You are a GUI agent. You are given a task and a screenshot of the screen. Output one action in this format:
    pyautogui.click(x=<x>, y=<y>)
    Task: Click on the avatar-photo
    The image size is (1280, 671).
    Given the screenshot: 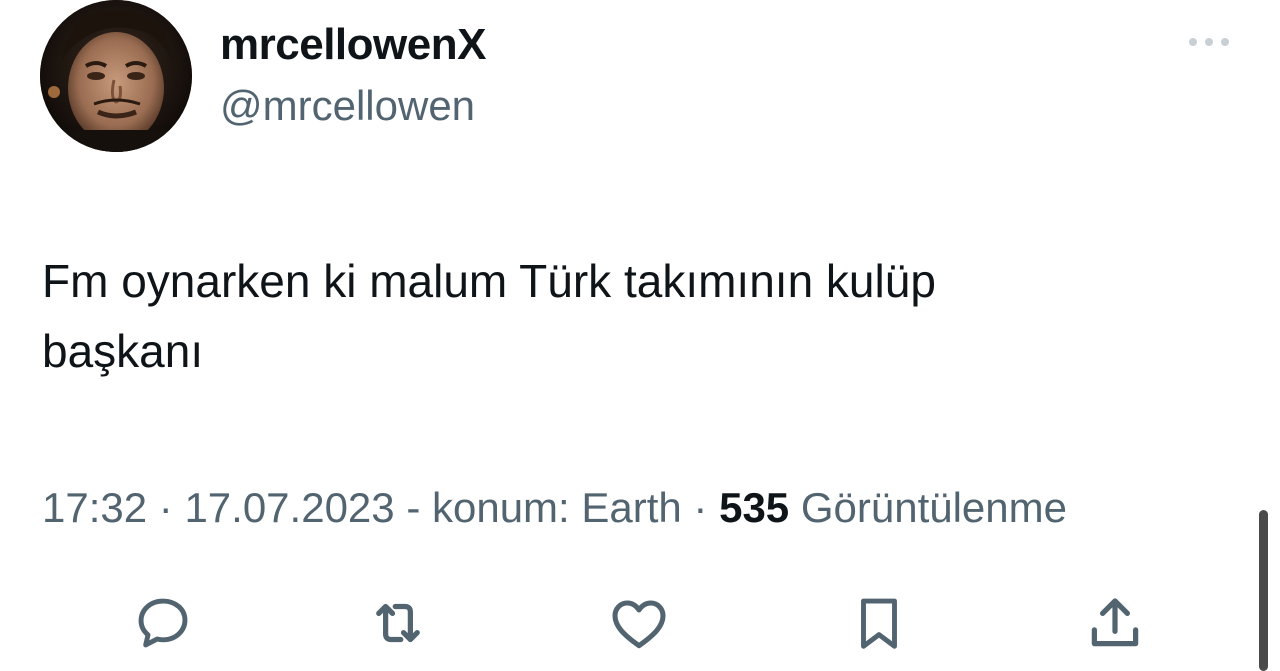 What is the action you would take?
    pyautogui.click(x=116, y=76)
    